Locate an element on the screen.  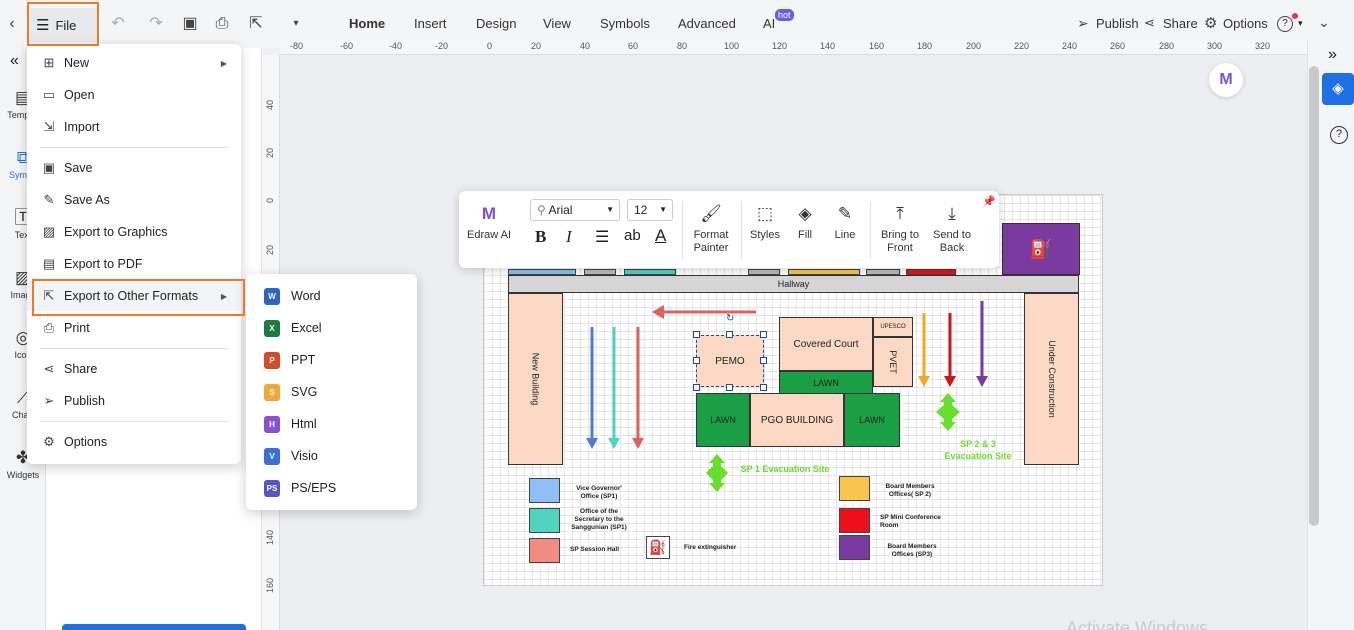
expand-panel-icon: » is located at coordinates (1332, 55).